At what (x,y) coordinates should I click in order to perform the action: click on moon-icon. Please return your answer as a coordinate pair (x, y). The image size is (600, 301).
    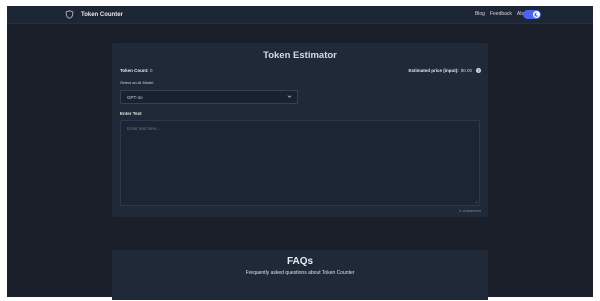
    Looking at the image, I should click on (536, 14).